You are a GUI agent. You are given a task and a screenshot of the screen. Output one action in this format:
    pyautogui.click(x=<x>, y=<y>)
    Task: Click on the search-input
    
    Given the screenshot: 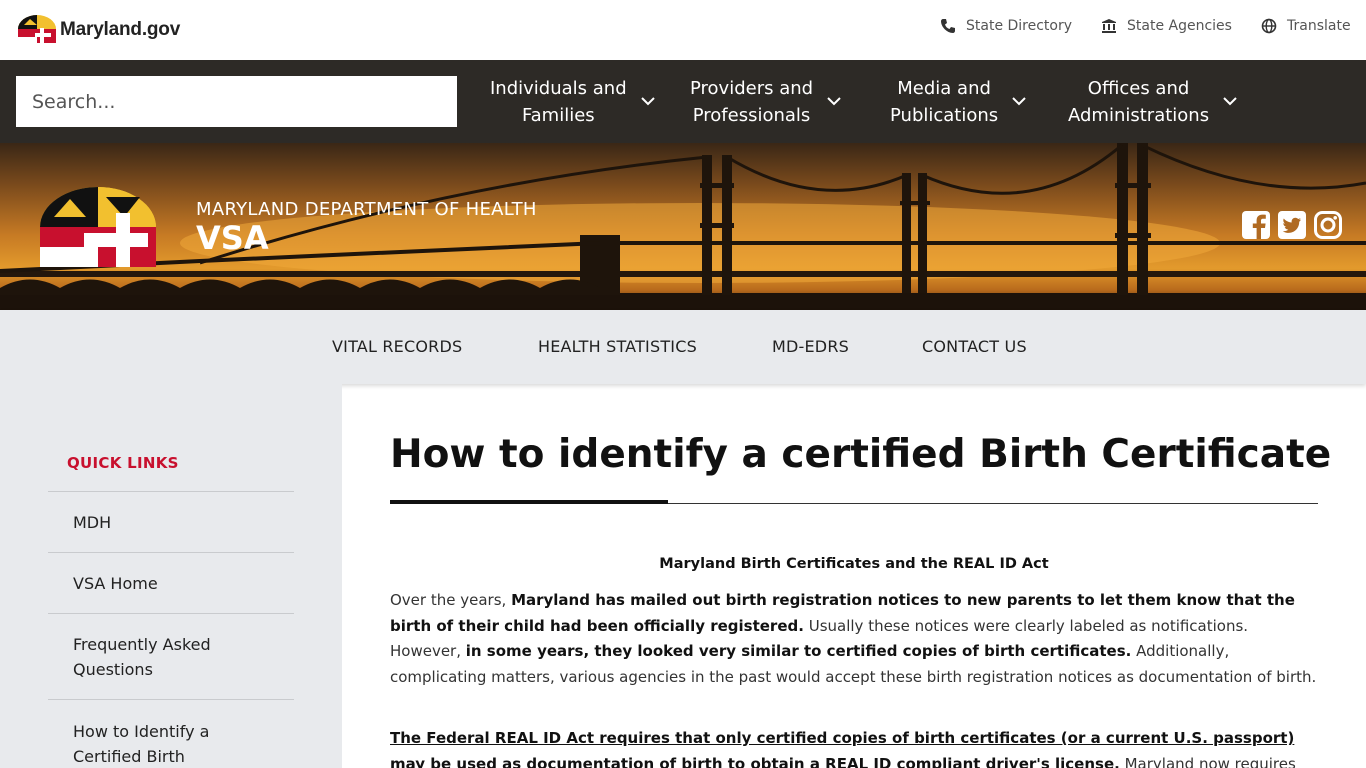 What is the action you would take?
    pyautogui.click(x=236, y=101)
    